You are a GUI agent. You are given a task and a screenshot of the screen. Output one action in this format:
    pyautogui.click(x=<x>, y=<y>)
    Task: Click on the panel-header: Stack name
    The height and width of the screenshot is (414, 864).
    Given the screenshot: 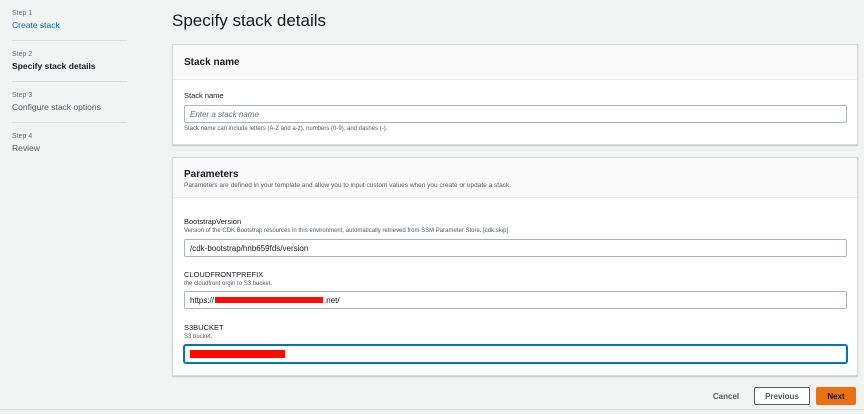 What is the action you would take?
    pyautogui.click(x=515, y=62)
    